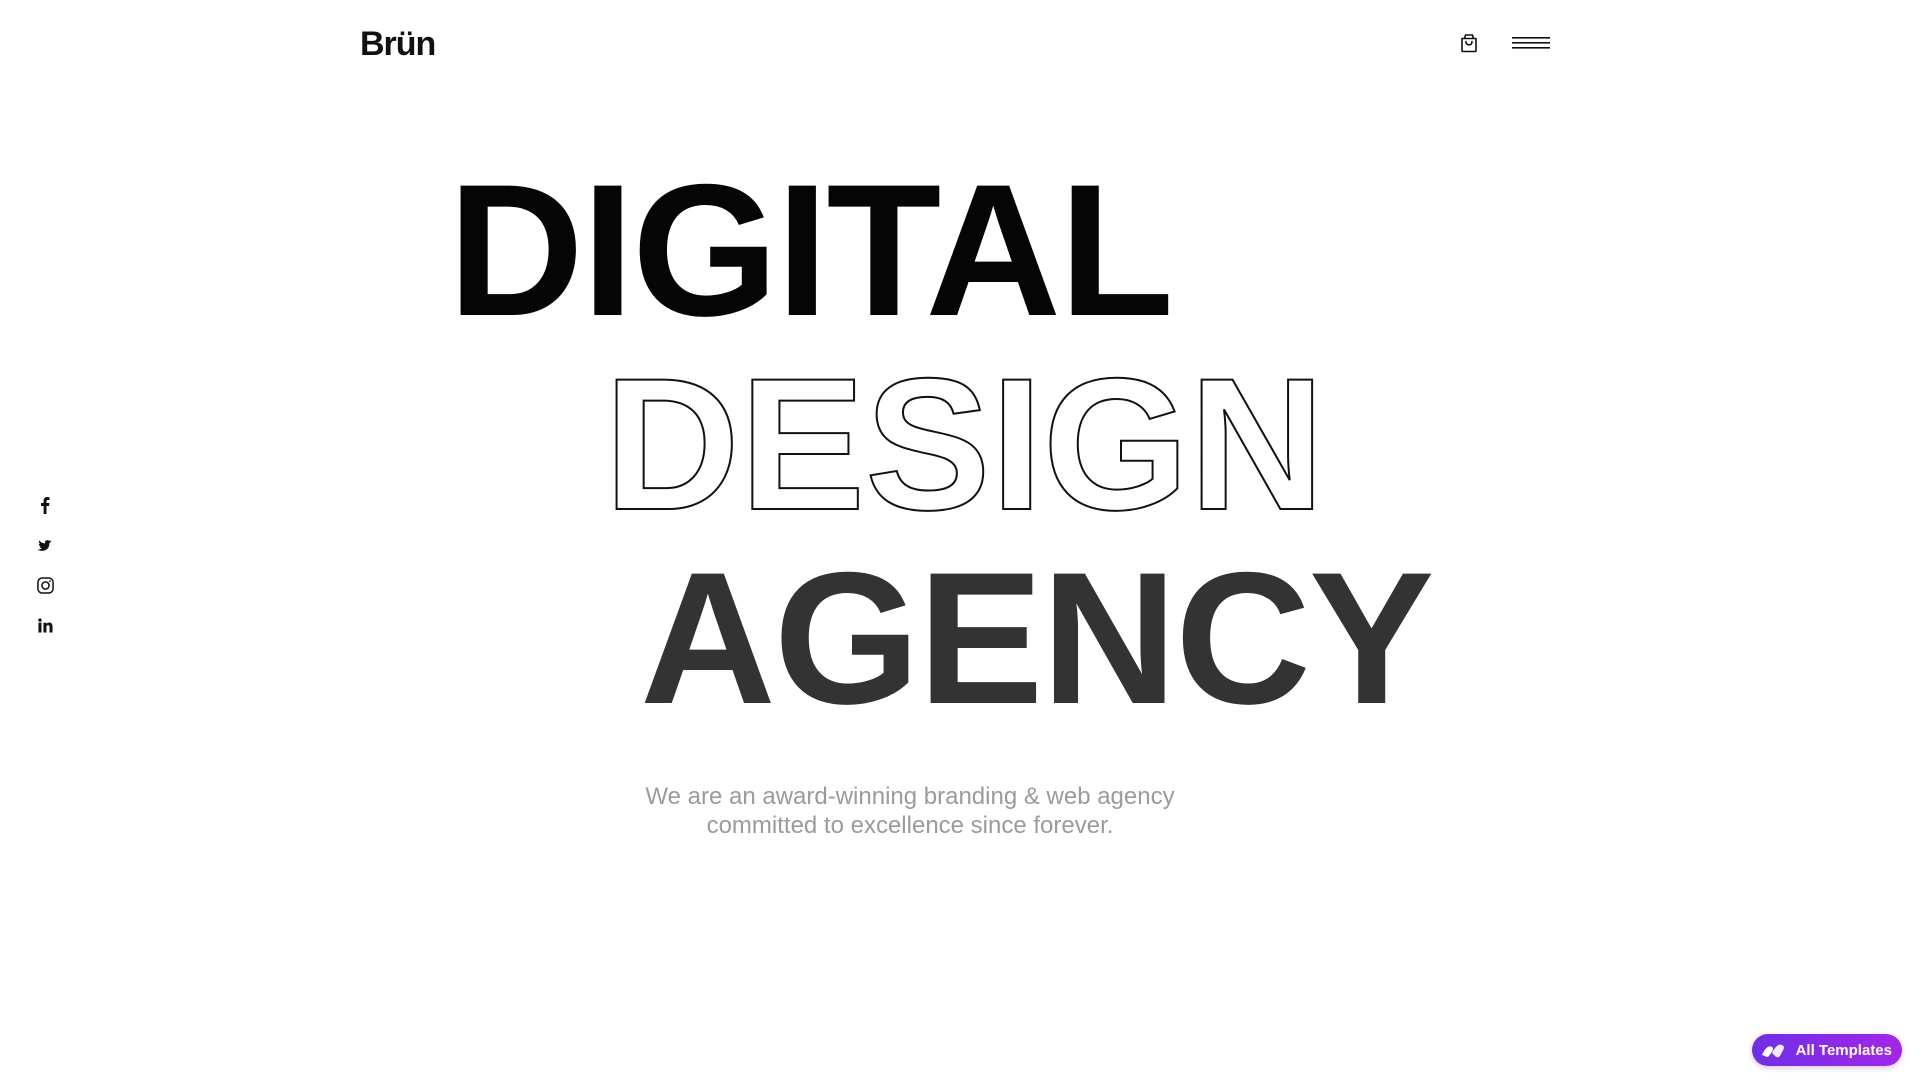 This screenshot has width=1920, height=1080. Describe the element at coordinates (45, 565) in the screenshot. I see `social-links` at that location.